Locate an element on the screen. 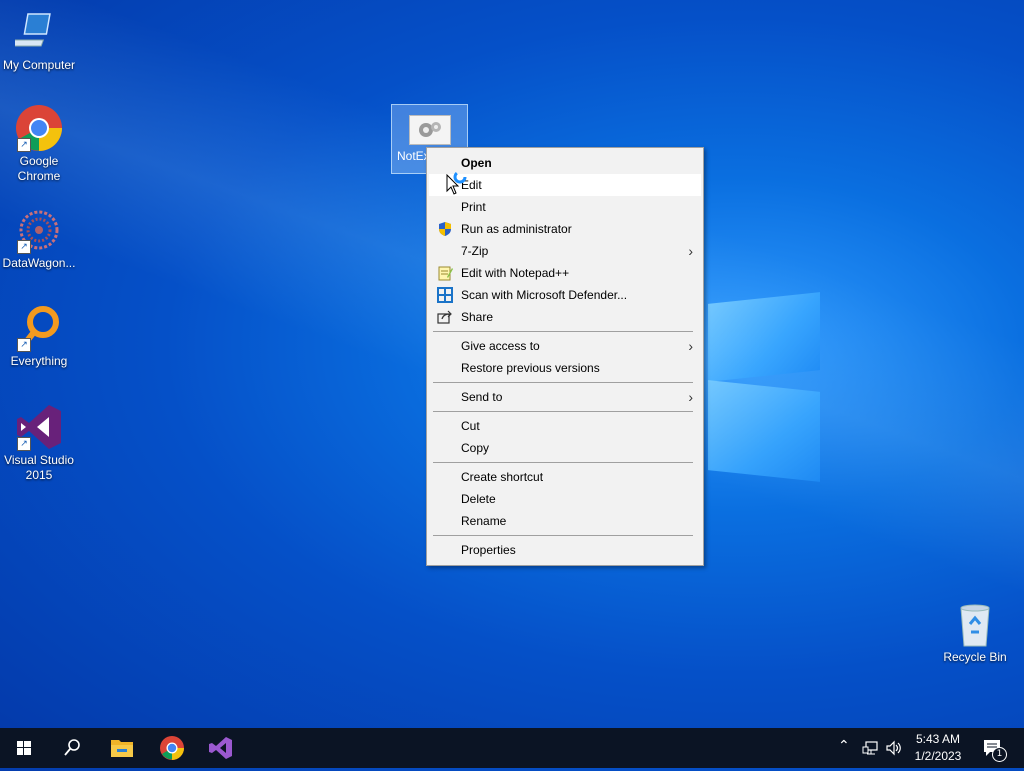 The height and width of the screenshot is (771, 1024). desktop-icon-label: My Computer is located at coordinates (39, 65).